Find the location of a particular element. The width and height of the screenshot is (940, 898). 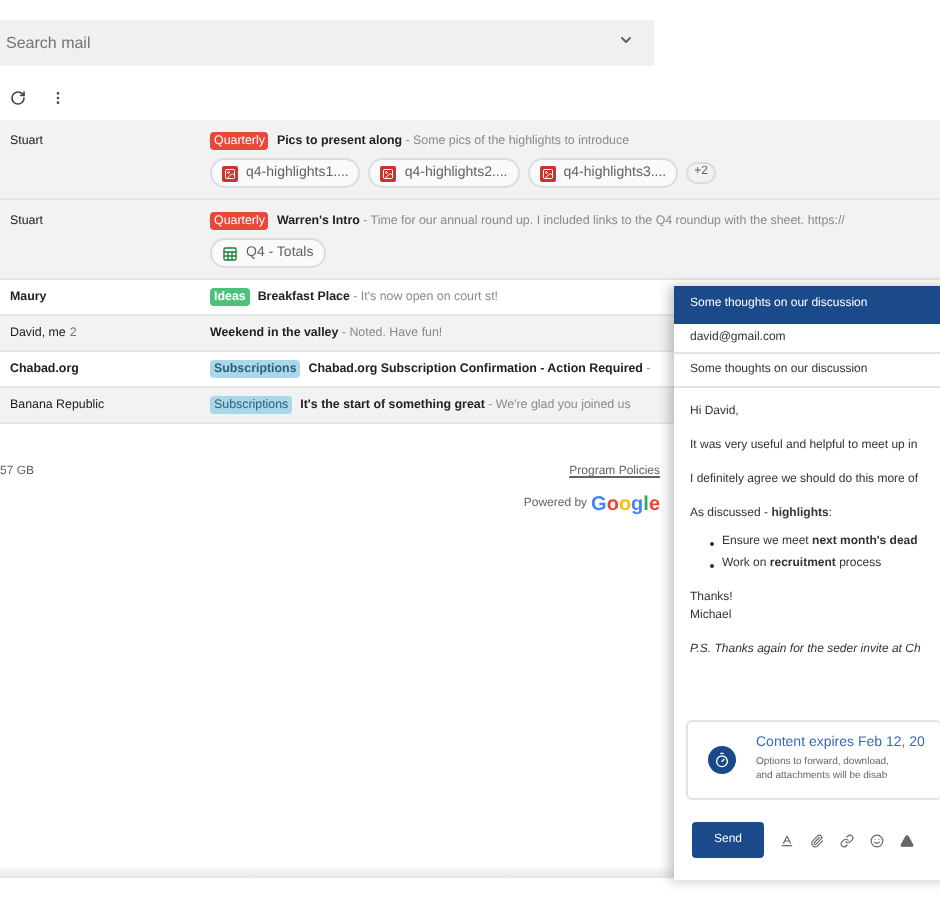

search-field: Search mail is located at coordinates (327, 43).